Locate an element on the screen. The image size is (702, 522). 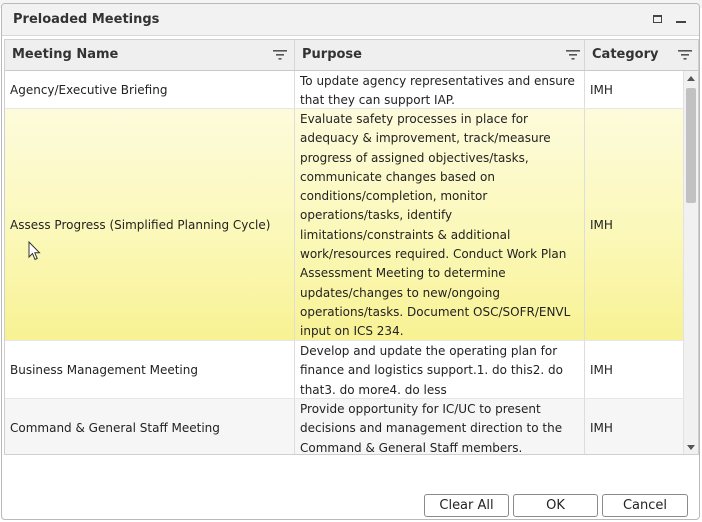
column-header-label: Meeting Name is located at coordinates (65, 54).